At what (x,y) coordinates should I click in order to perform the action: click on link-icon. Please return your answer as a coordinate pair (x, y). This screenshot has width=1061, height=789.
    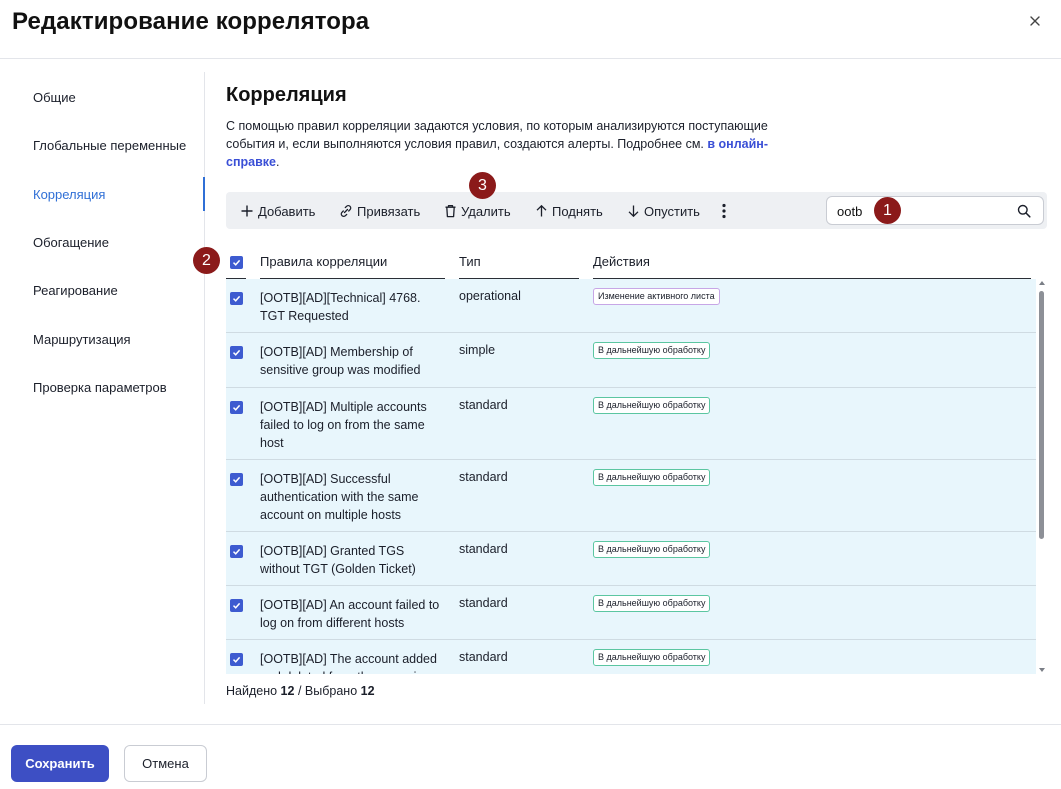
    Looking at the image, I should click on (346, 211).